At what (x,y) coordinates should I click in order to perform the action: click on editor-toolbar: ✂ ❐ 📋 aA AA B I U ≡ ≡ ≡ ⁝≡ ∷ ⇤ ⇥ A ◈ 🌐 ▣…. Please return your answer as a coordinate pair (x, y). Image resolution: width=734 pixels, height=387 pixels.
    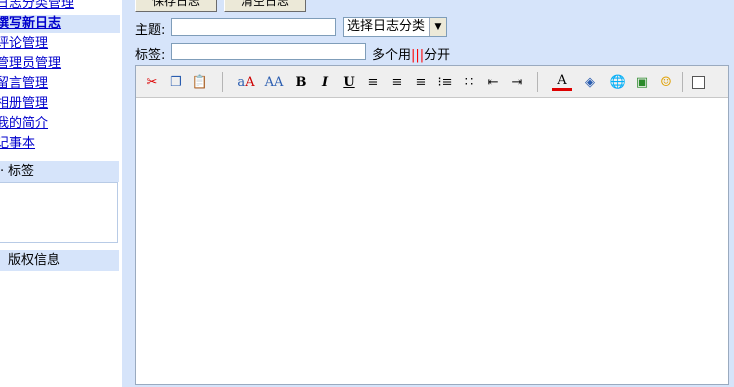
    Looking at the image, I should click on (432, 82).